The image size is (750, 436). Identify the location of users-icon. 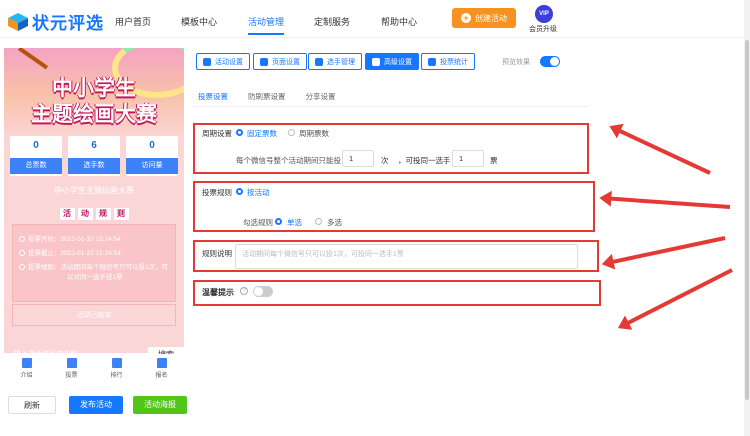
(319, 61).